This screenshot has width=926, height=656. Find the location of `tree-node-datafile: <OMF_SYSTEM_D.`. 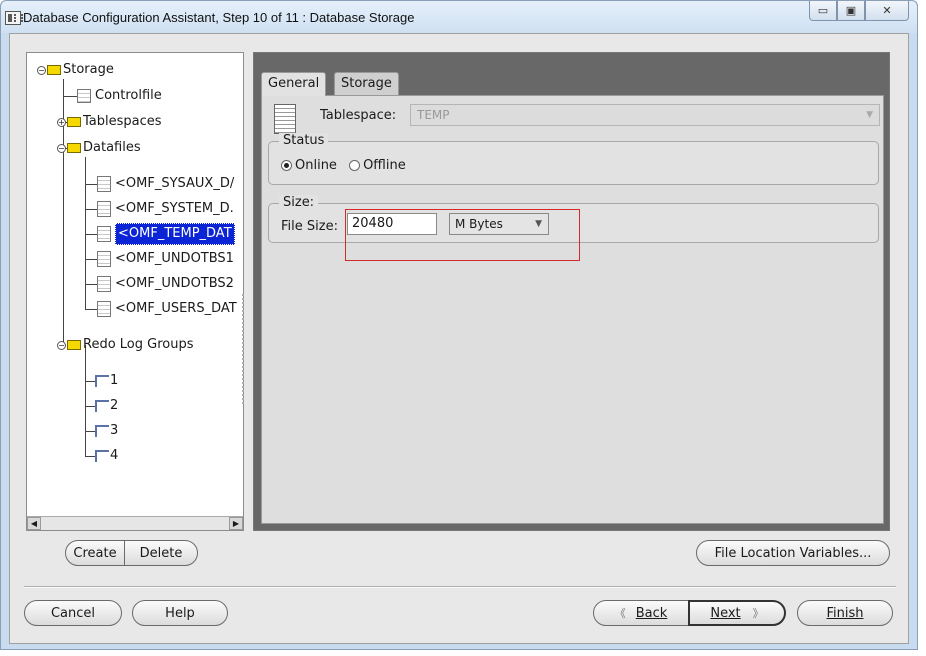

tree-node-datafile: <OMF_SYSTEM_D. is located at coordinates (165, 209).